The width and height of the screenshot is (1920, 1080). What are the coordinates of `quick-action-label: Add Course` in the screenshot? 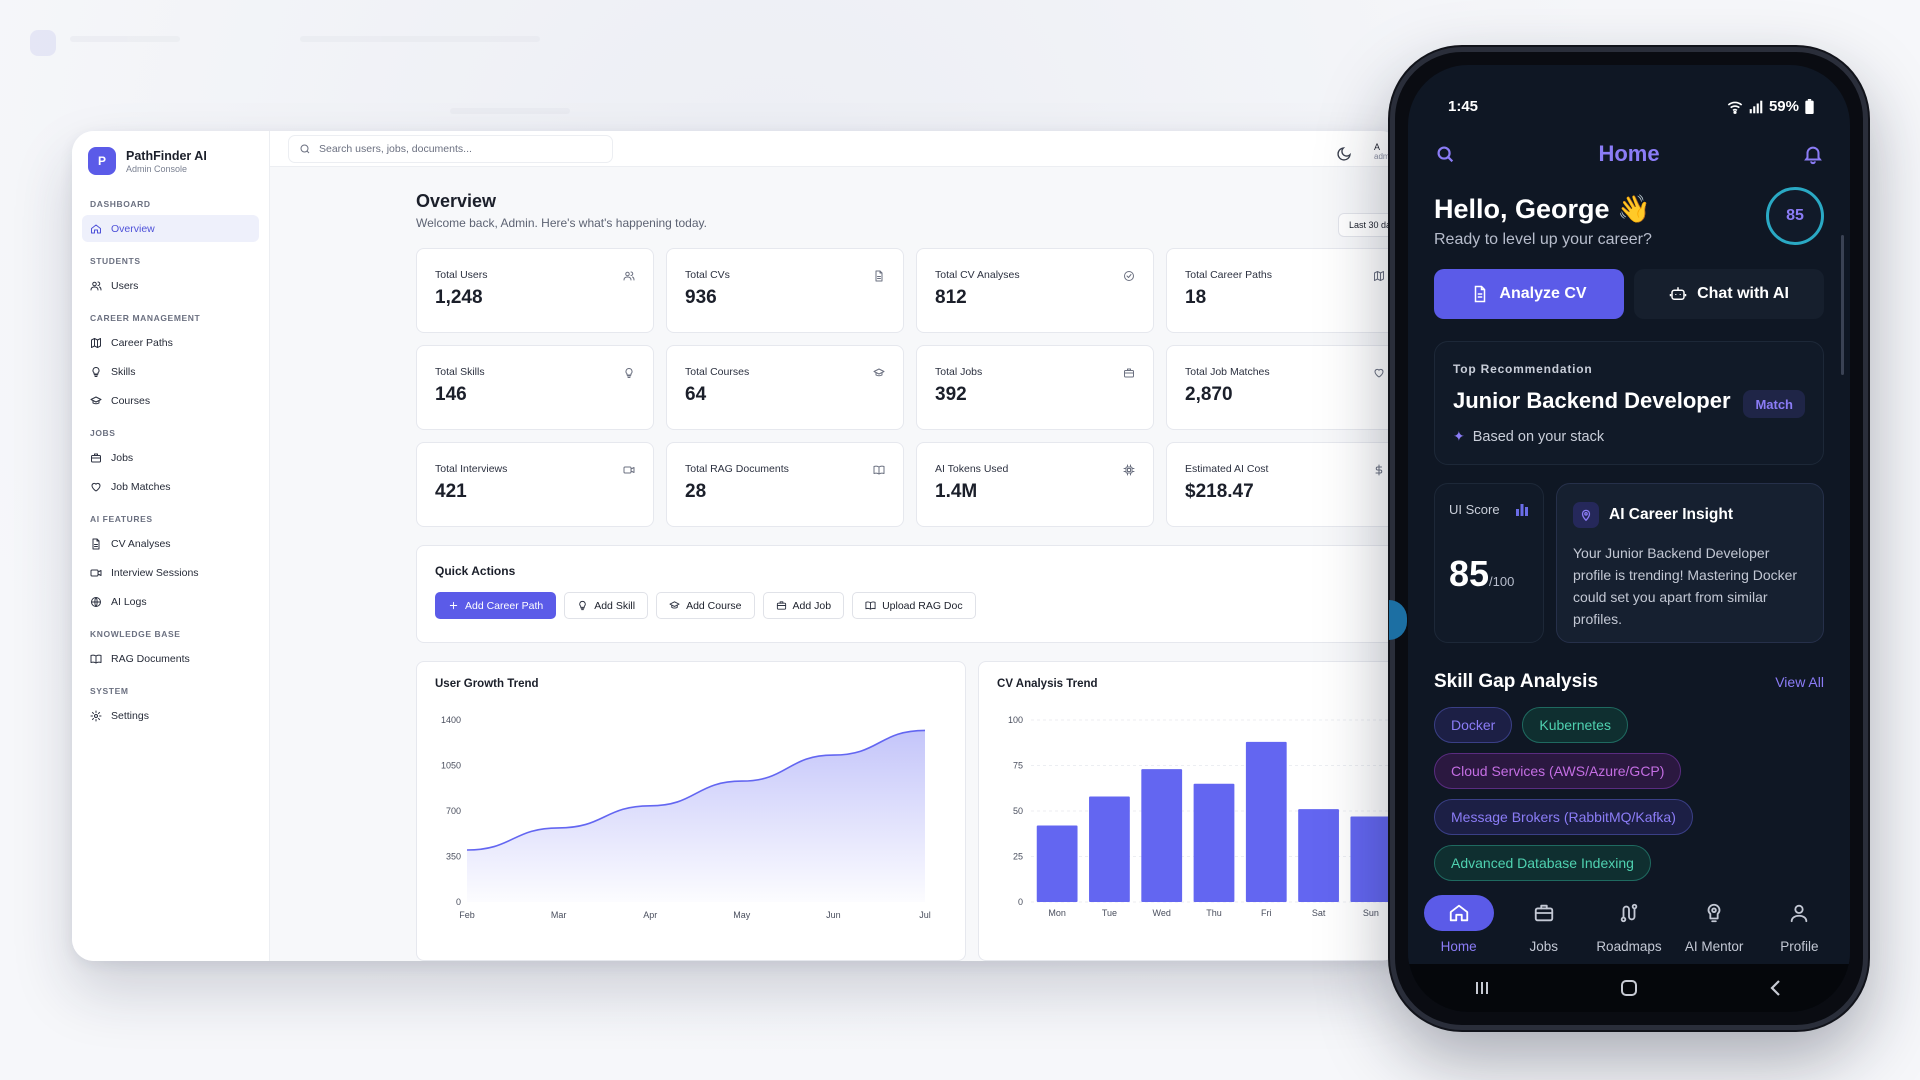 It's located at (714, 605).